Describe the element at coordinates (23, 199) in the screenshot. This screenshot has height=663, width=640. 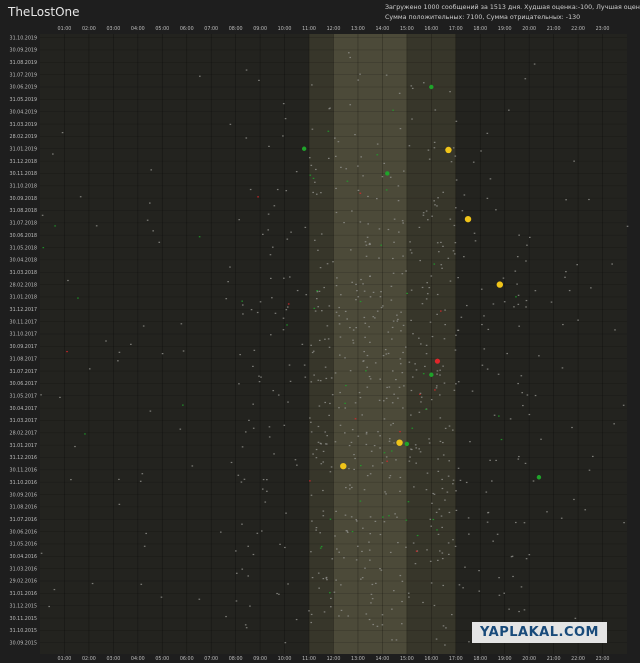
I see `y-tick-label: 30.09.2018` at that location.